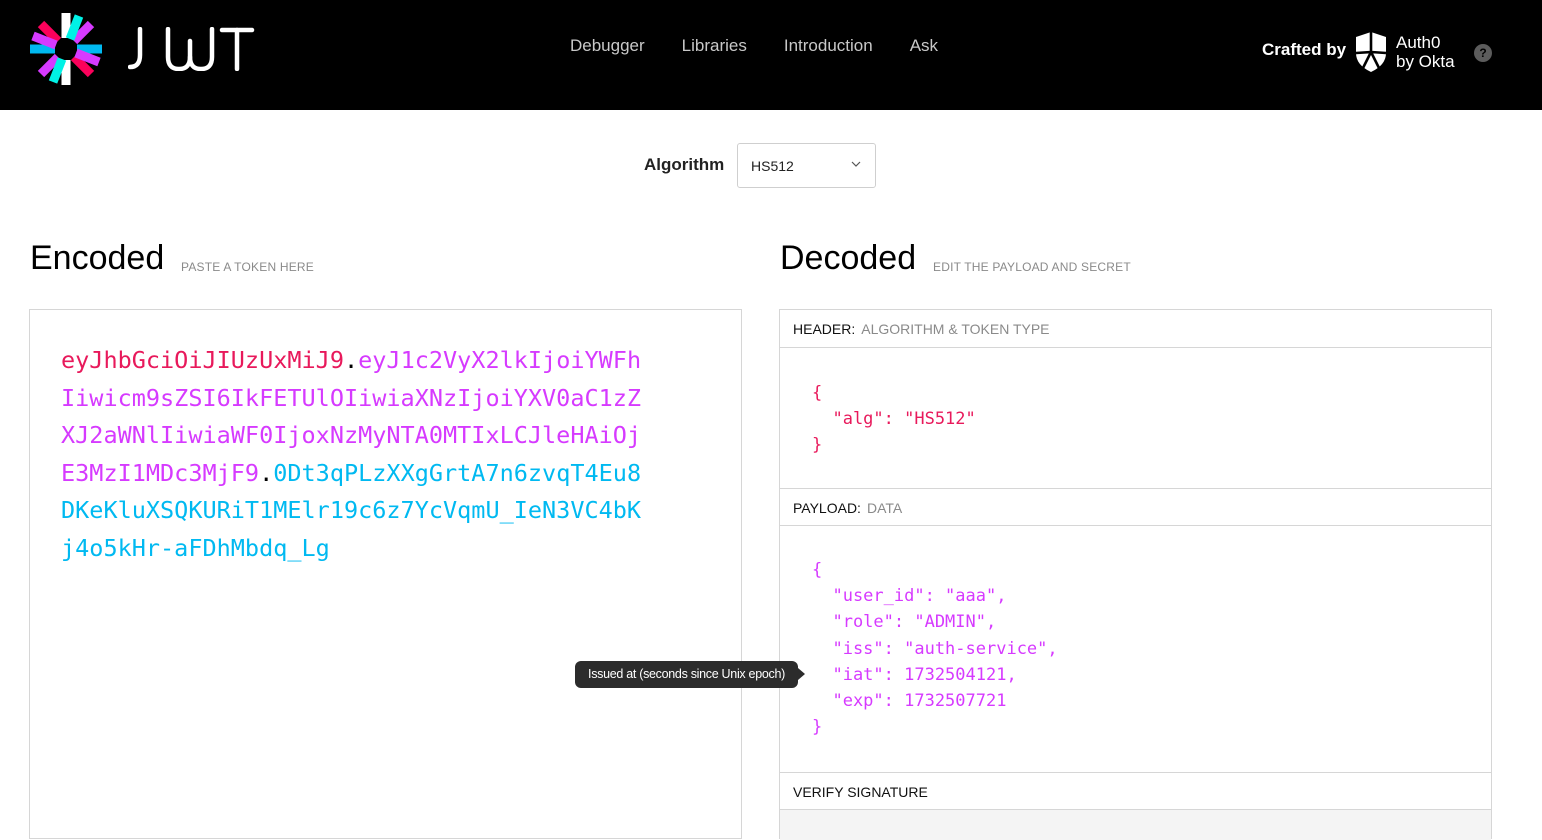 Image resolution: width=1542 pixels, height=840 pixels. Describe the element at coordinates (801, 674) in the screenshot. I see `tooltip-arrow` at that location.